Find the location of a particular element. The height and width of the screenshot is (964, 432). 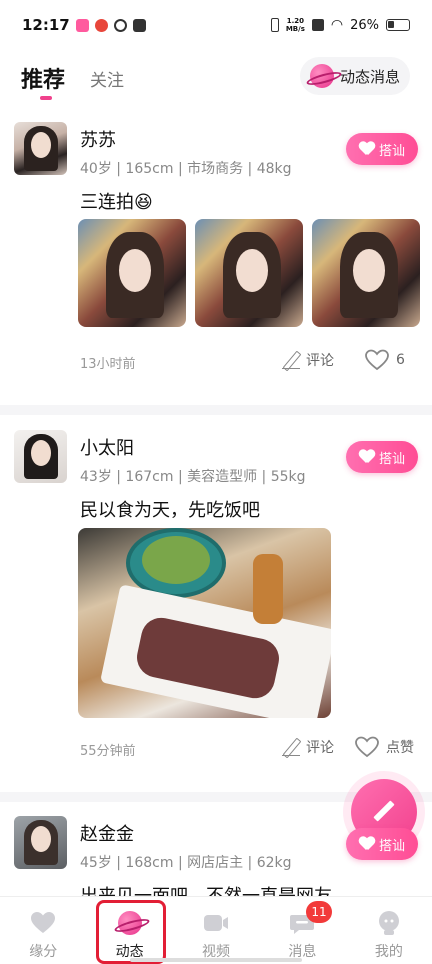

bottom-tab-bar: 缘分 动态 视频 消息 我的 is located at coordinates (216, 930).